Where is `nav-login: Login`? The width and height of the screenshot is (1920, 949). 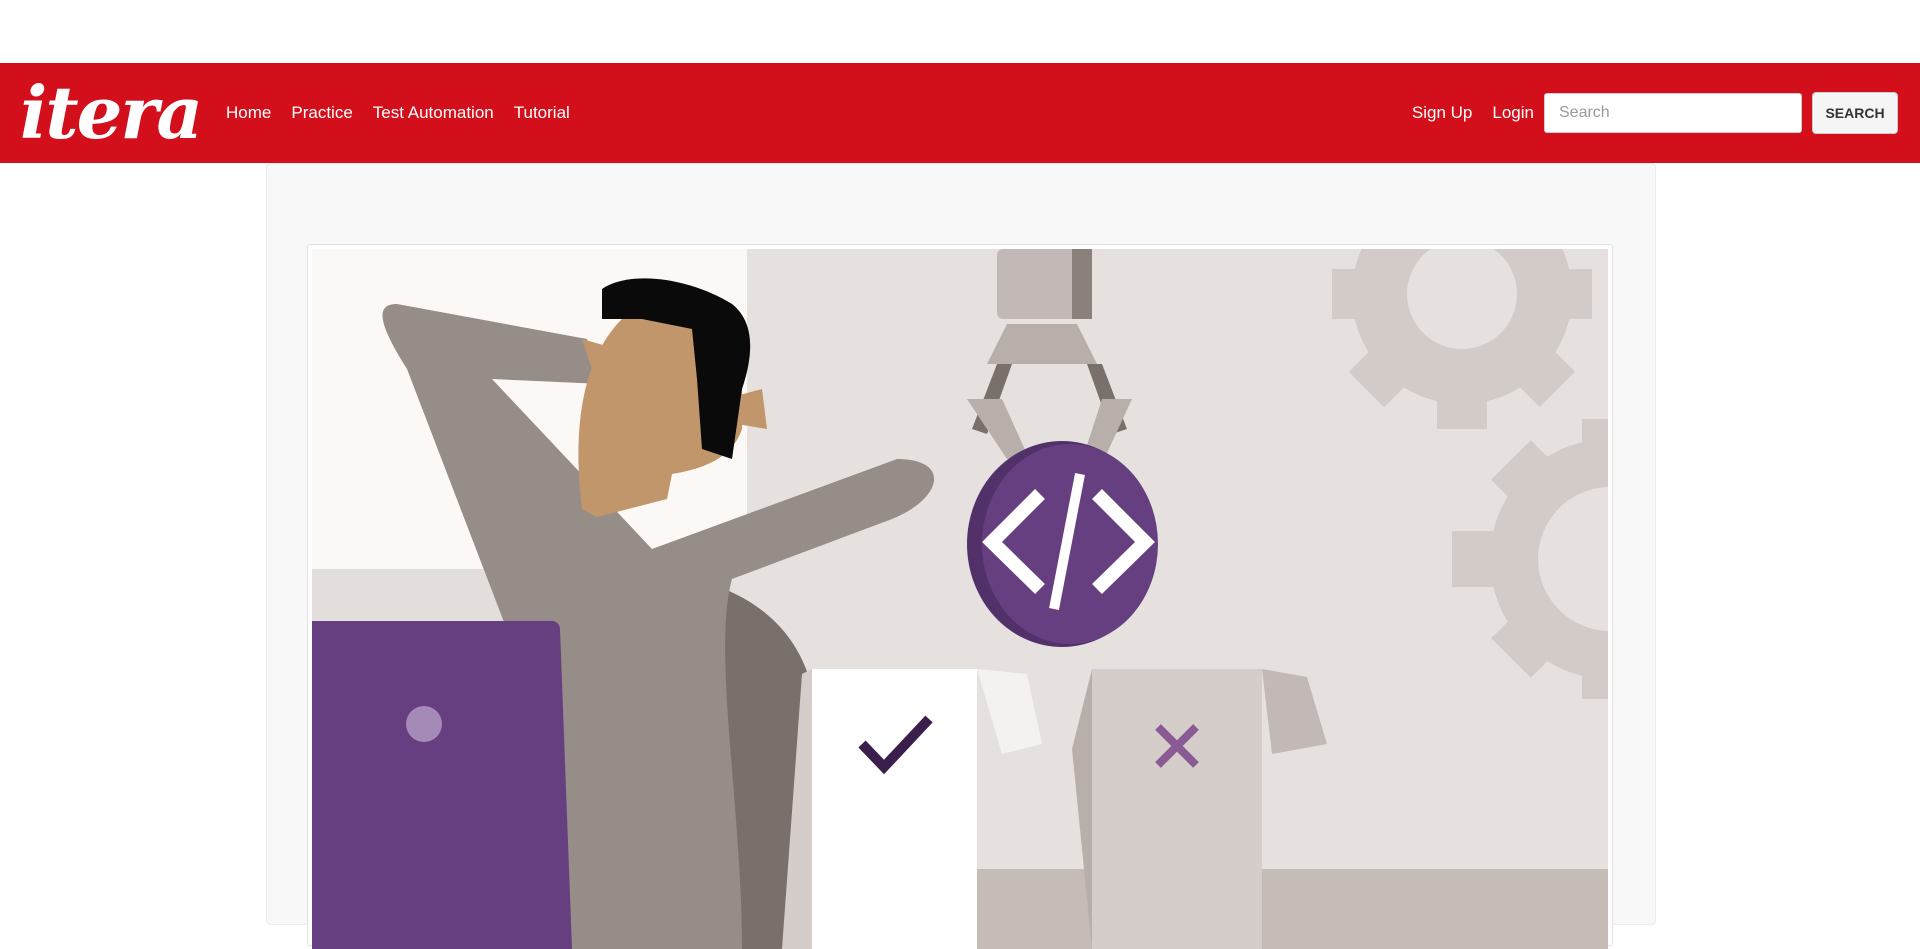 nav-login: Login is located at coordinates (1513, 113).